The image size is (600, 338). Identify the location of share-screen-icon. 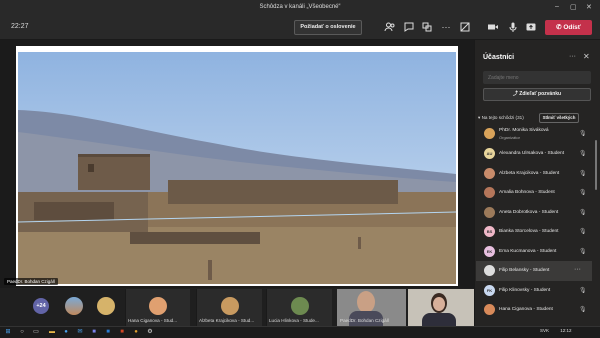
(531, 27).